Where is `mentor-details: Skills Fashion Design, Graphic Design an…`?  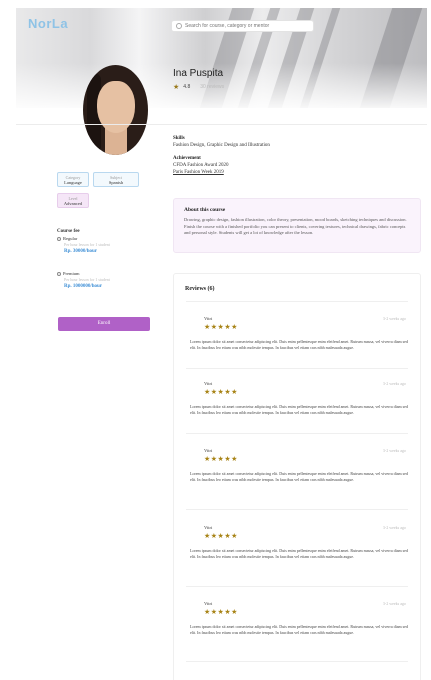
mentor-details: Skills Fashion Design, Graphic Design an… is located at coordinates (293, 155).